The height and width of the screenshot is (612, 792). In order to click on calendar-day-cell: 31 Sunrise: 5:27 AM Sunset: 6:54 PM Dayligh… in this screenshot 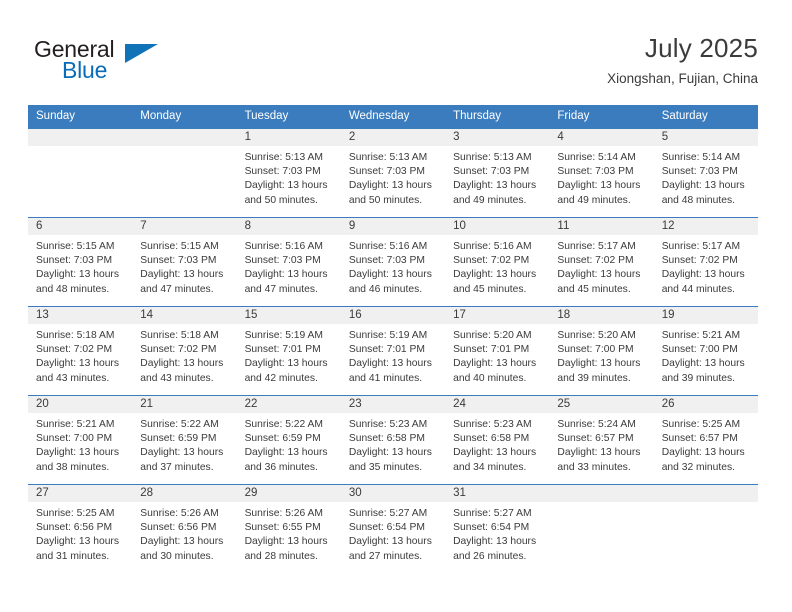, I will do `click(497, 529)`.